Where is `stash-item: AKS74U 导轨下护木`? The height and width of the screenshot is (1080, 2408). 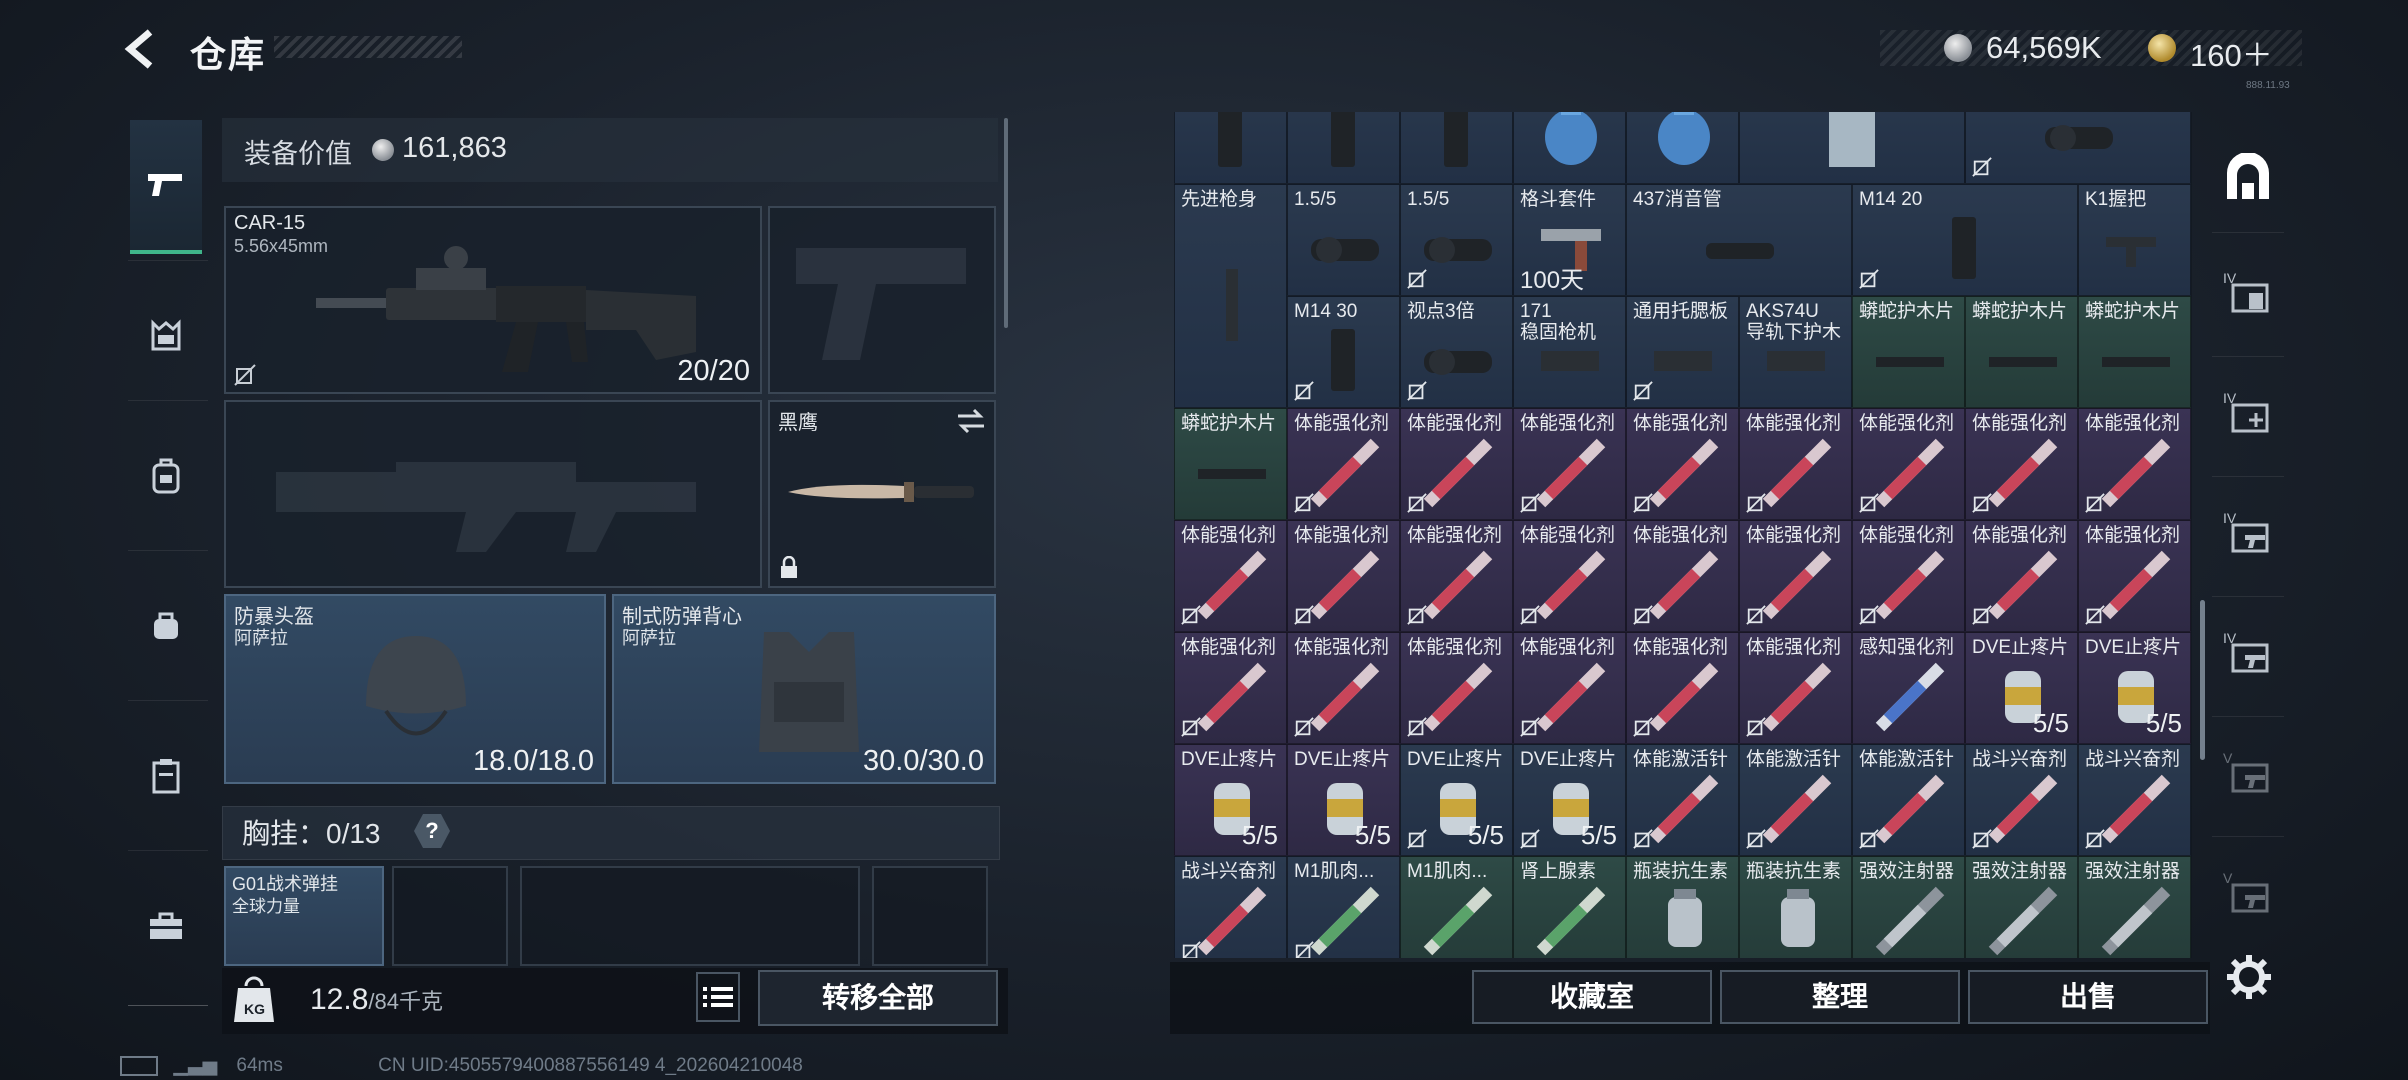 stash-item: AKS74U 导轨下护木 is located at coordinates (1795, 352).